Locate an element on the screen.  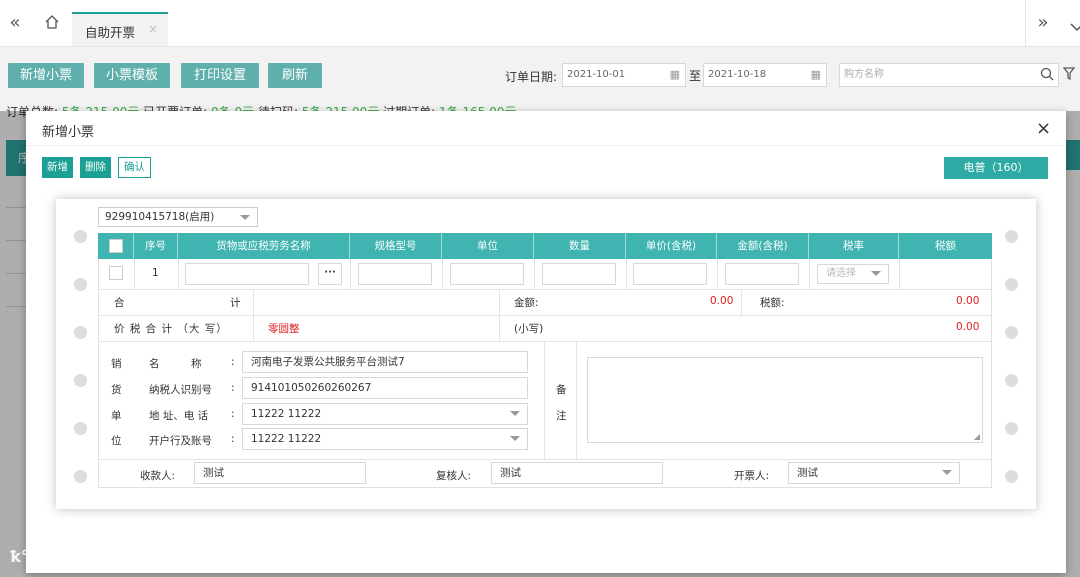
buyer-placeholder: 购方名称 is located at coordinates (864, 74).